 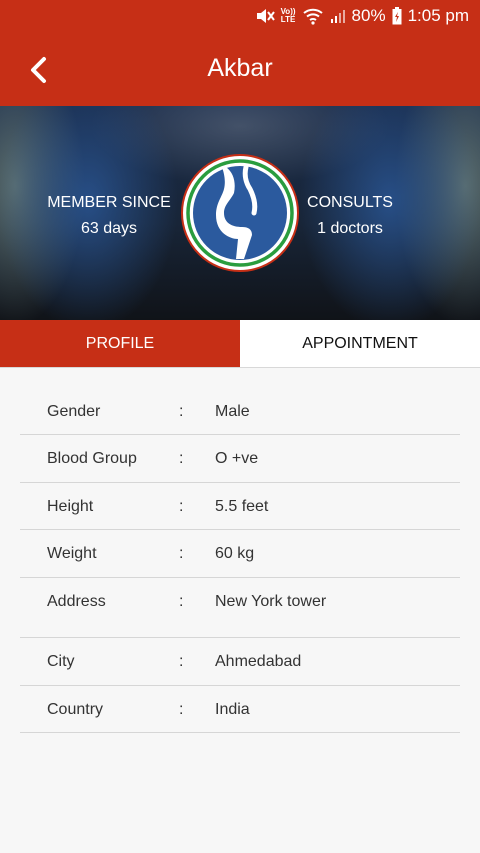 I want to click on detail-value: 60 kg, so click(x=235, y=553).